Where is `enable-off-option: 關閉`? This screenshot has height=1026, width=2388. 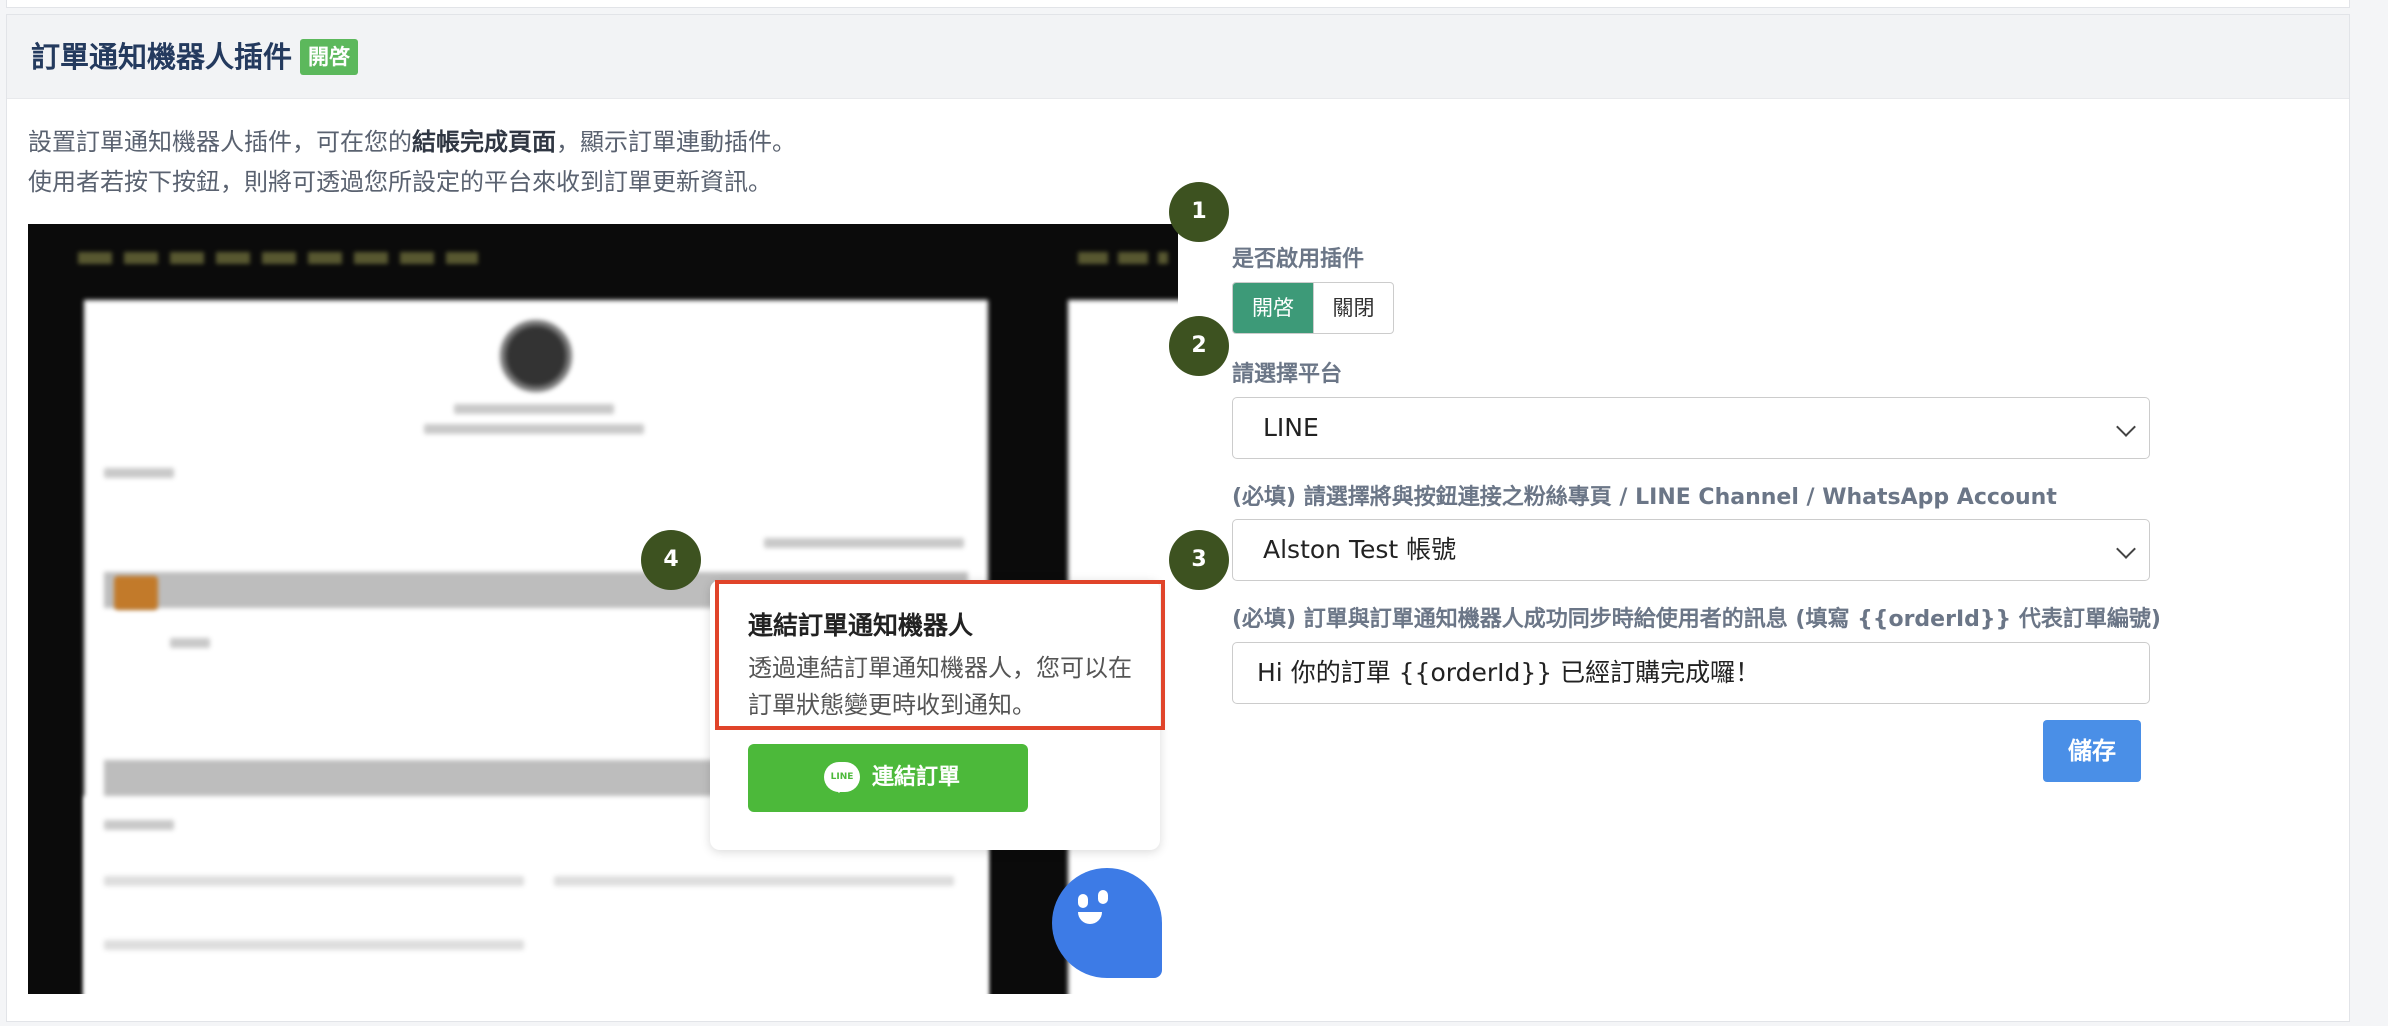 enable-off-option: 關閉 is located at coordinates (1353, 308).